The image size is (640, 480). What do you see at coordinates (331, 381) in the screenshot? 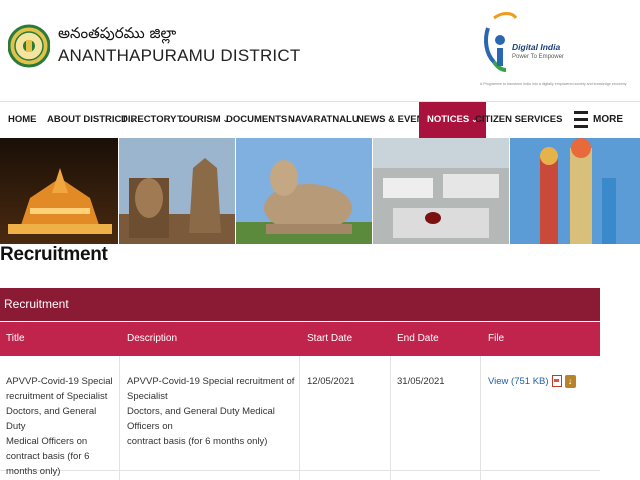
I see `cell-start-date: 12/05/2021` at bounding box center [331, 381].